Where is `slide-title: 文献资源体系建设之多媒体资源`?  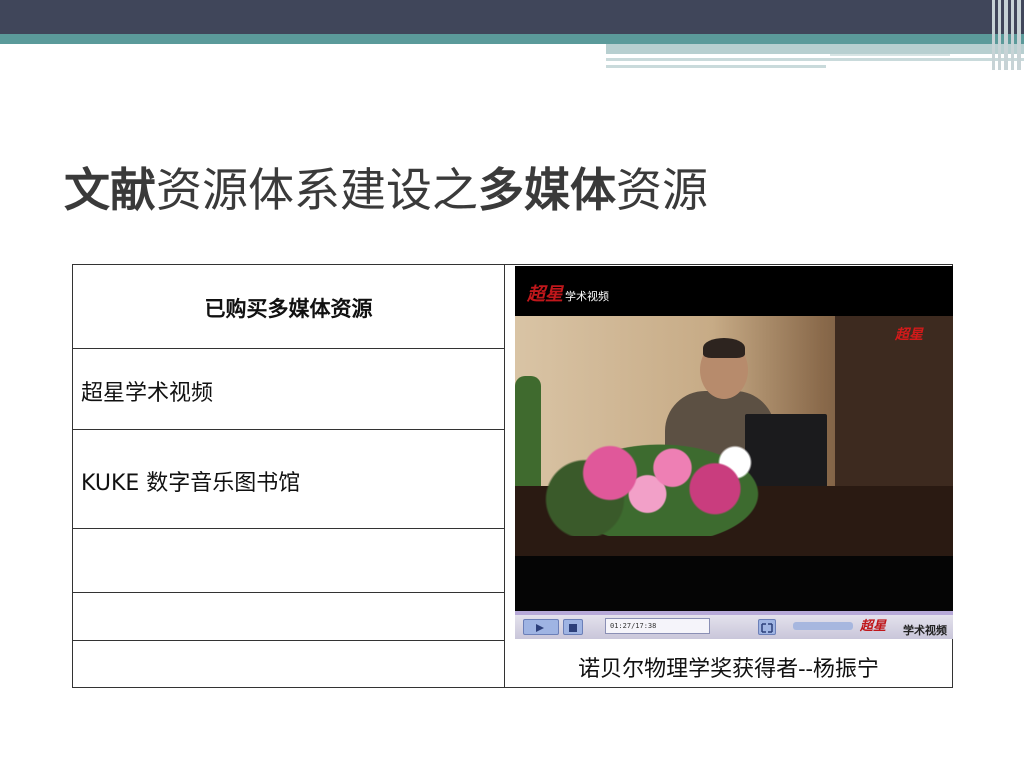 slide-title: 文献资源体系建设之多媒体资源 is located at coordinates (514, 190).